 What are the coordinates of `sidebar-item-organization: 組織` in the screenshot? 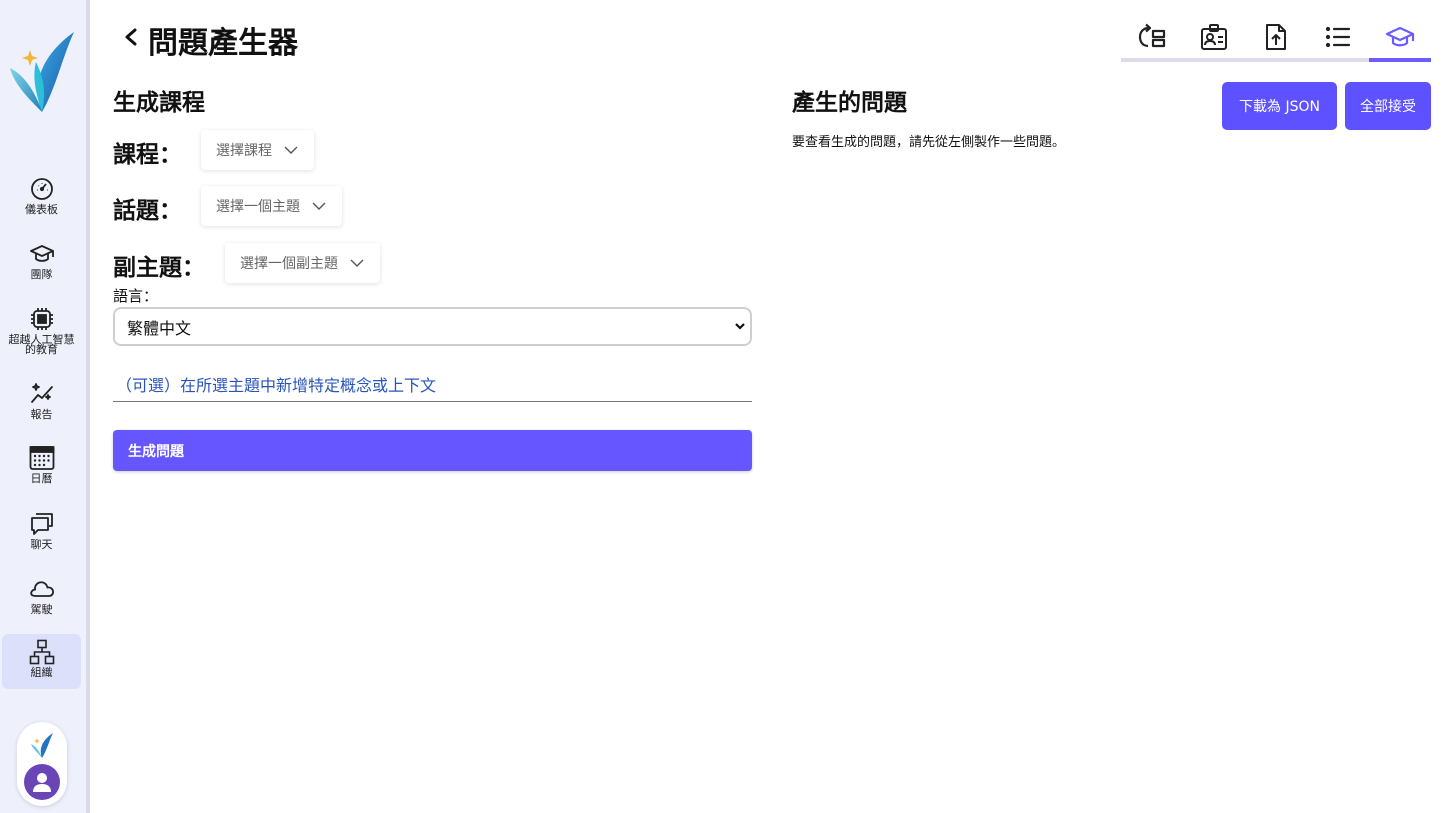 It's located at (41, 661).